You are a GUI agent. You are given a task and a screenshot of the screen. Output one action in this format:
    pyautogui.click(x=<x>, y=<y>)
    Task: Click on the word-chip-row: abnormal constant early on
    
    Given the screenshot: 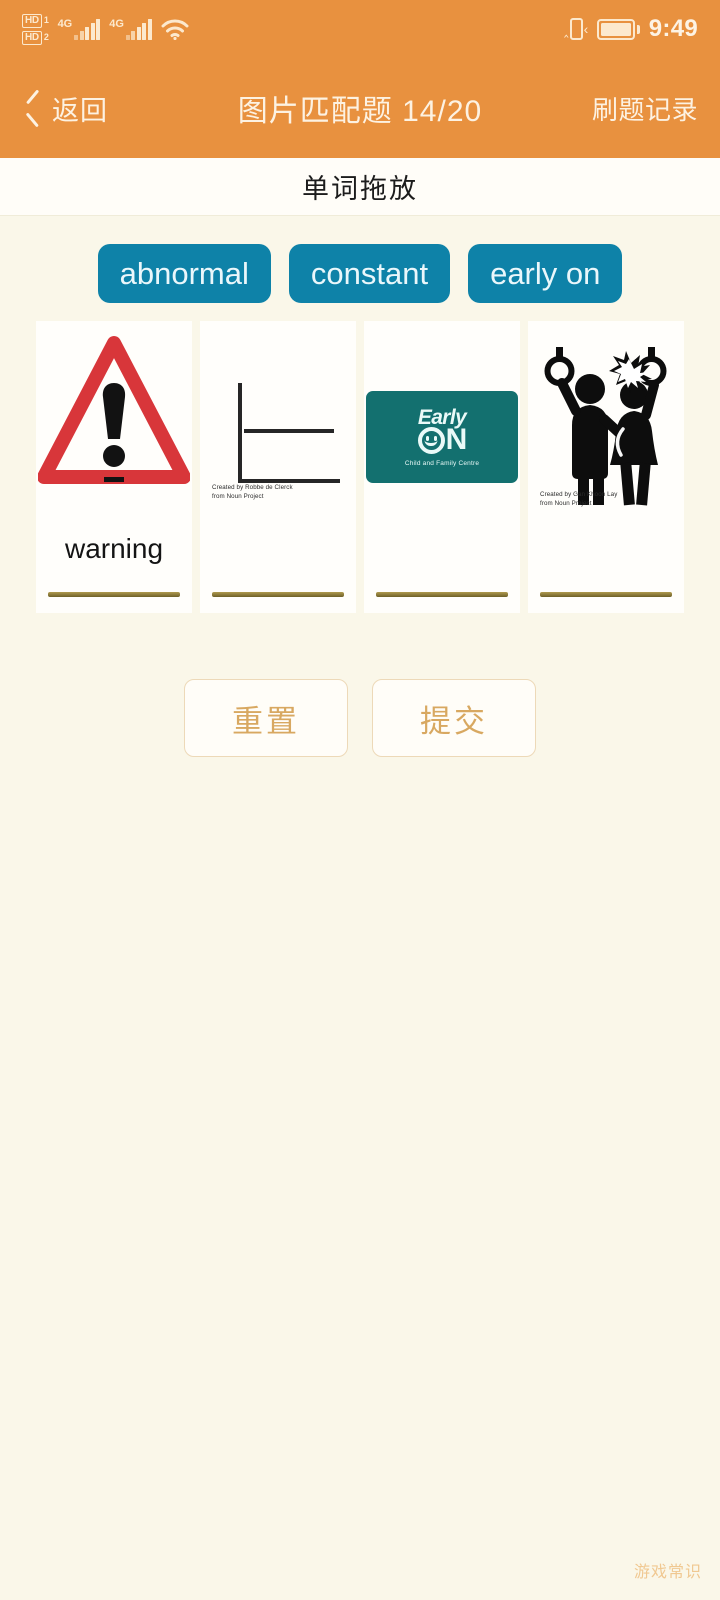 What is the action you would take?
    pyautogui.click(x=360, y=268)
    